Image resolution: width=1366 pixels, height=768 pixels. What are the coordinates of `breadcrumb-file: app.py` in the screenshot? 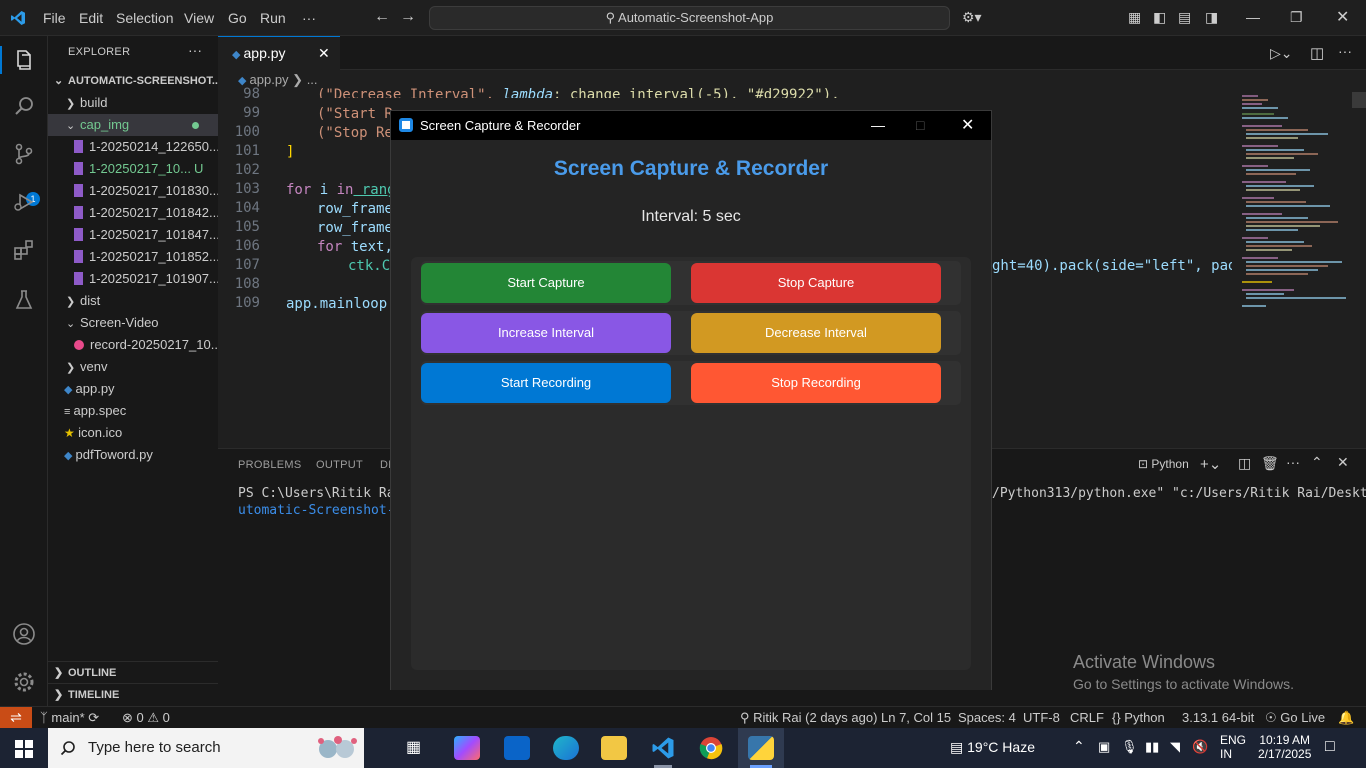 It's located at (269, 79).